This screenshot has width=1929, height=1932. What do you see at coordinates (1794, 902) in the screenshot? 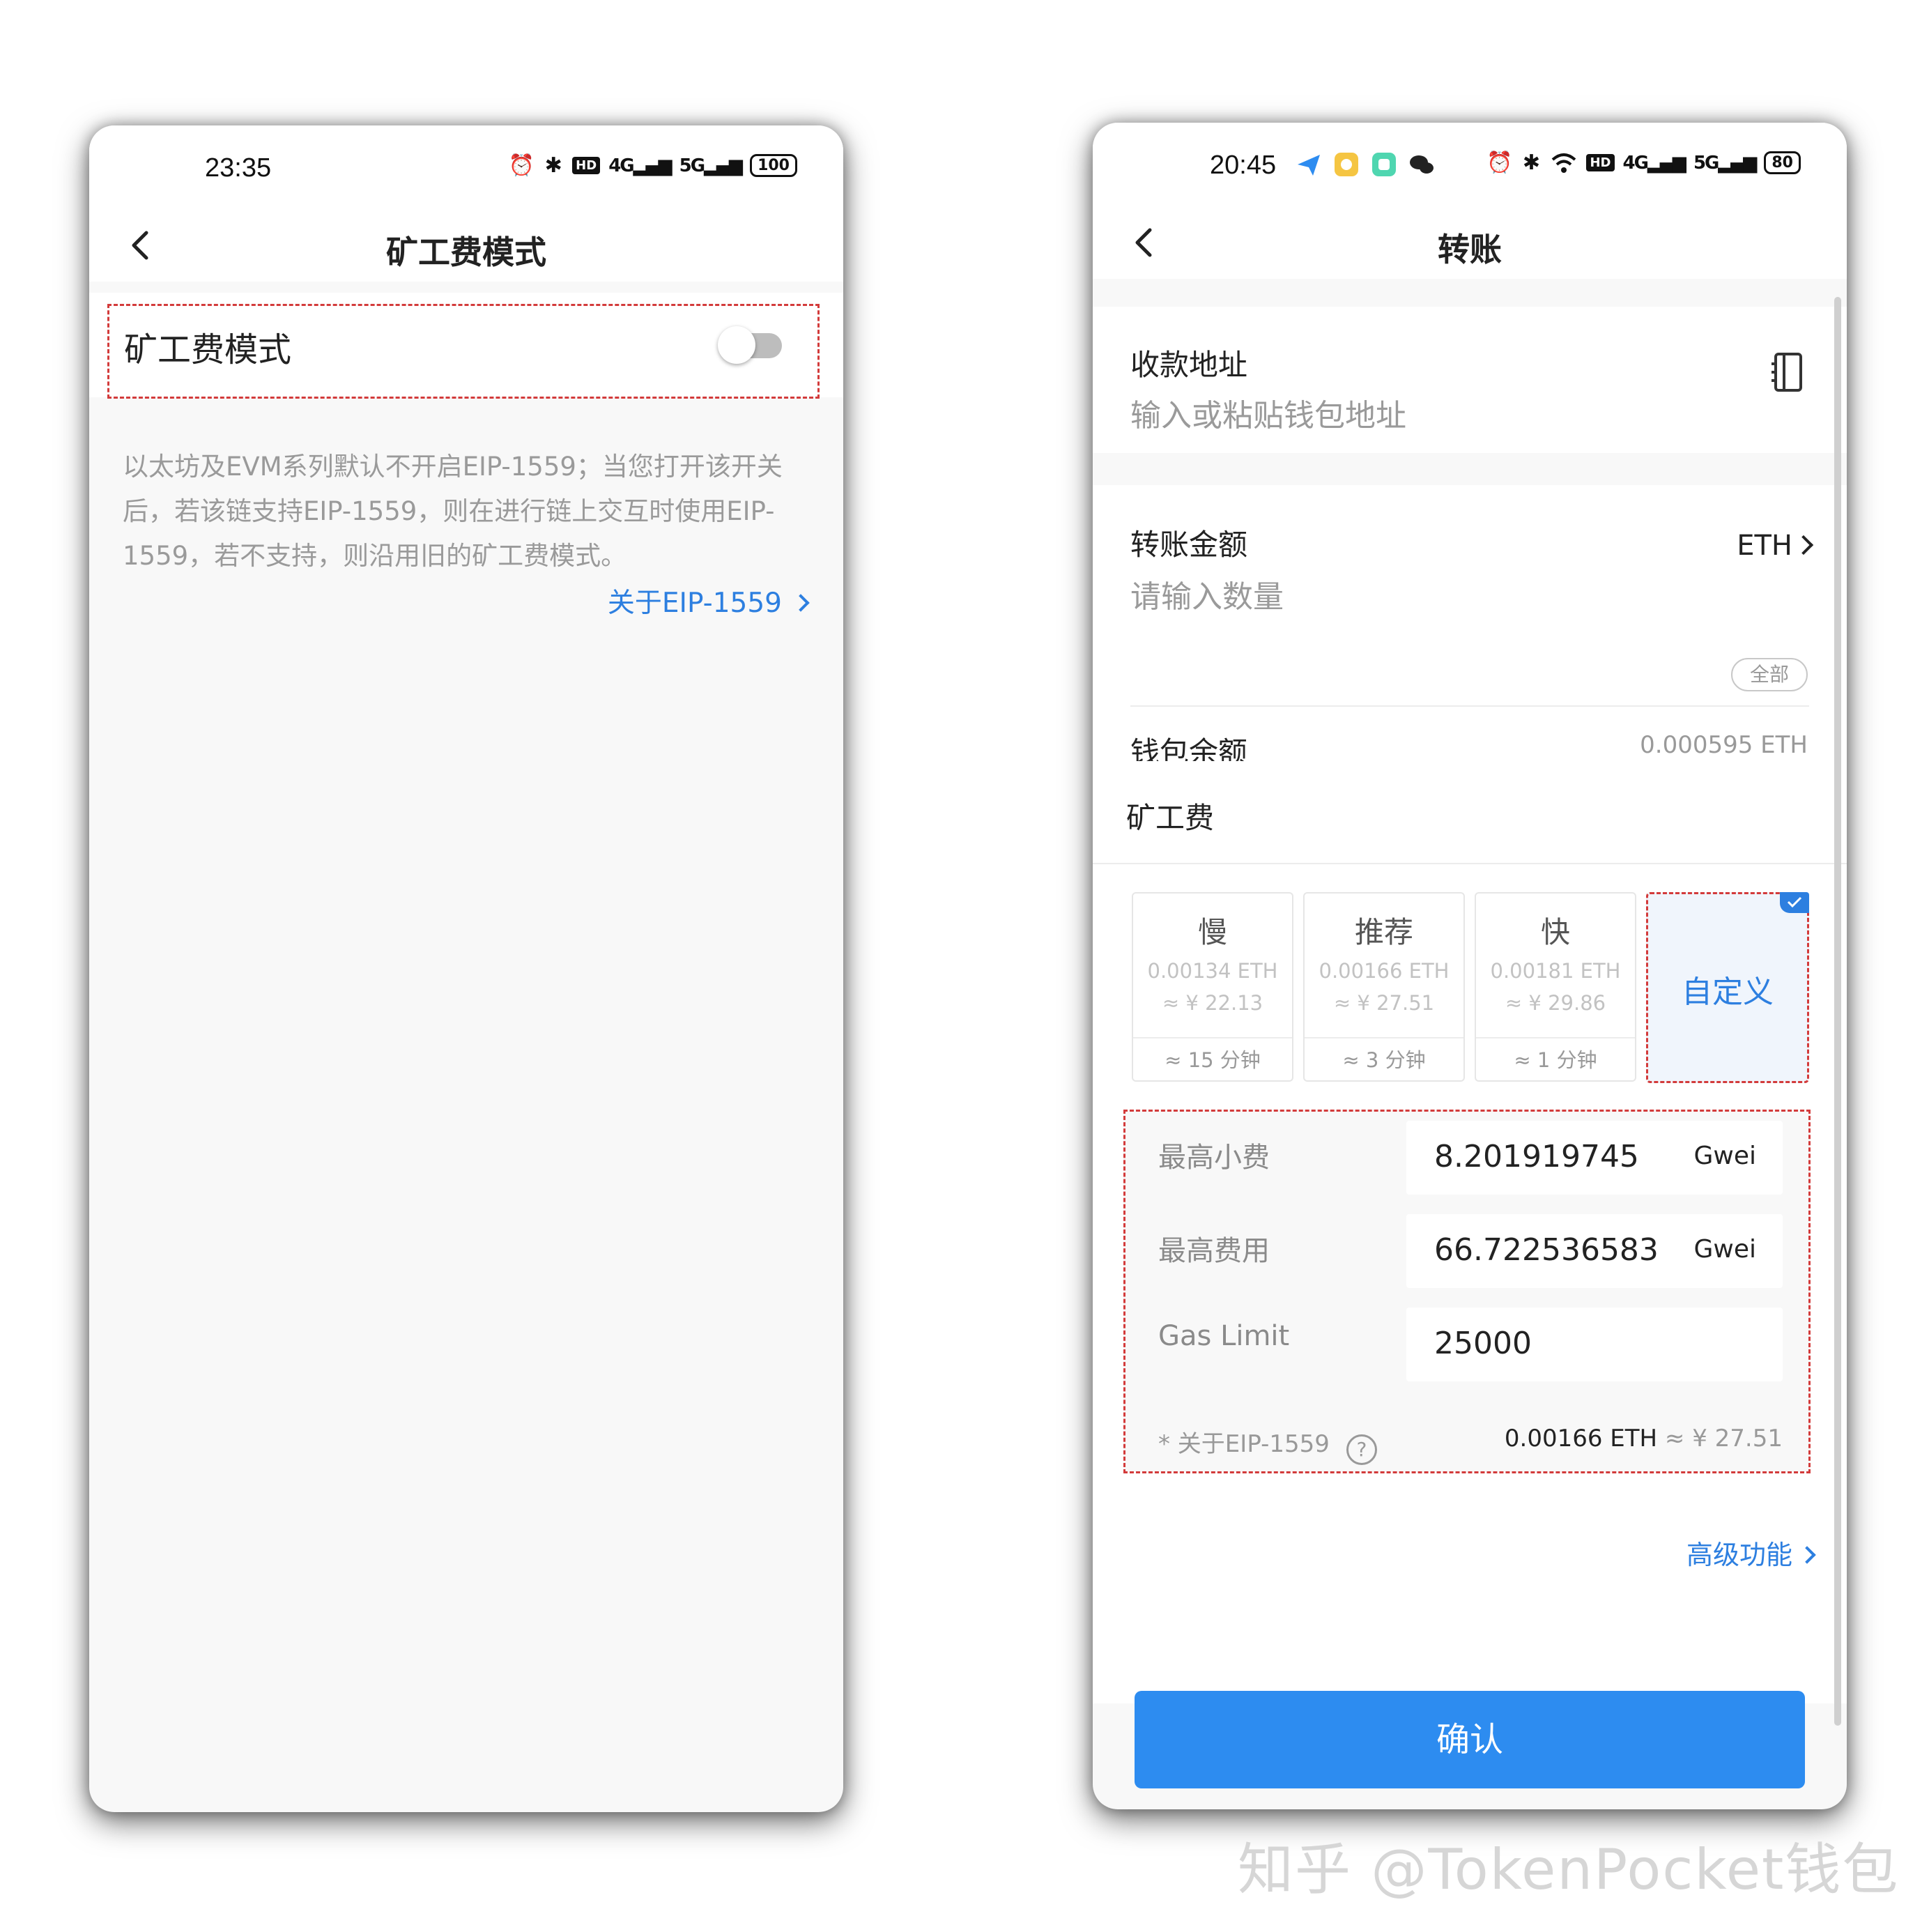
I see `selected-check-icon` at bounding box center [1794, 902].